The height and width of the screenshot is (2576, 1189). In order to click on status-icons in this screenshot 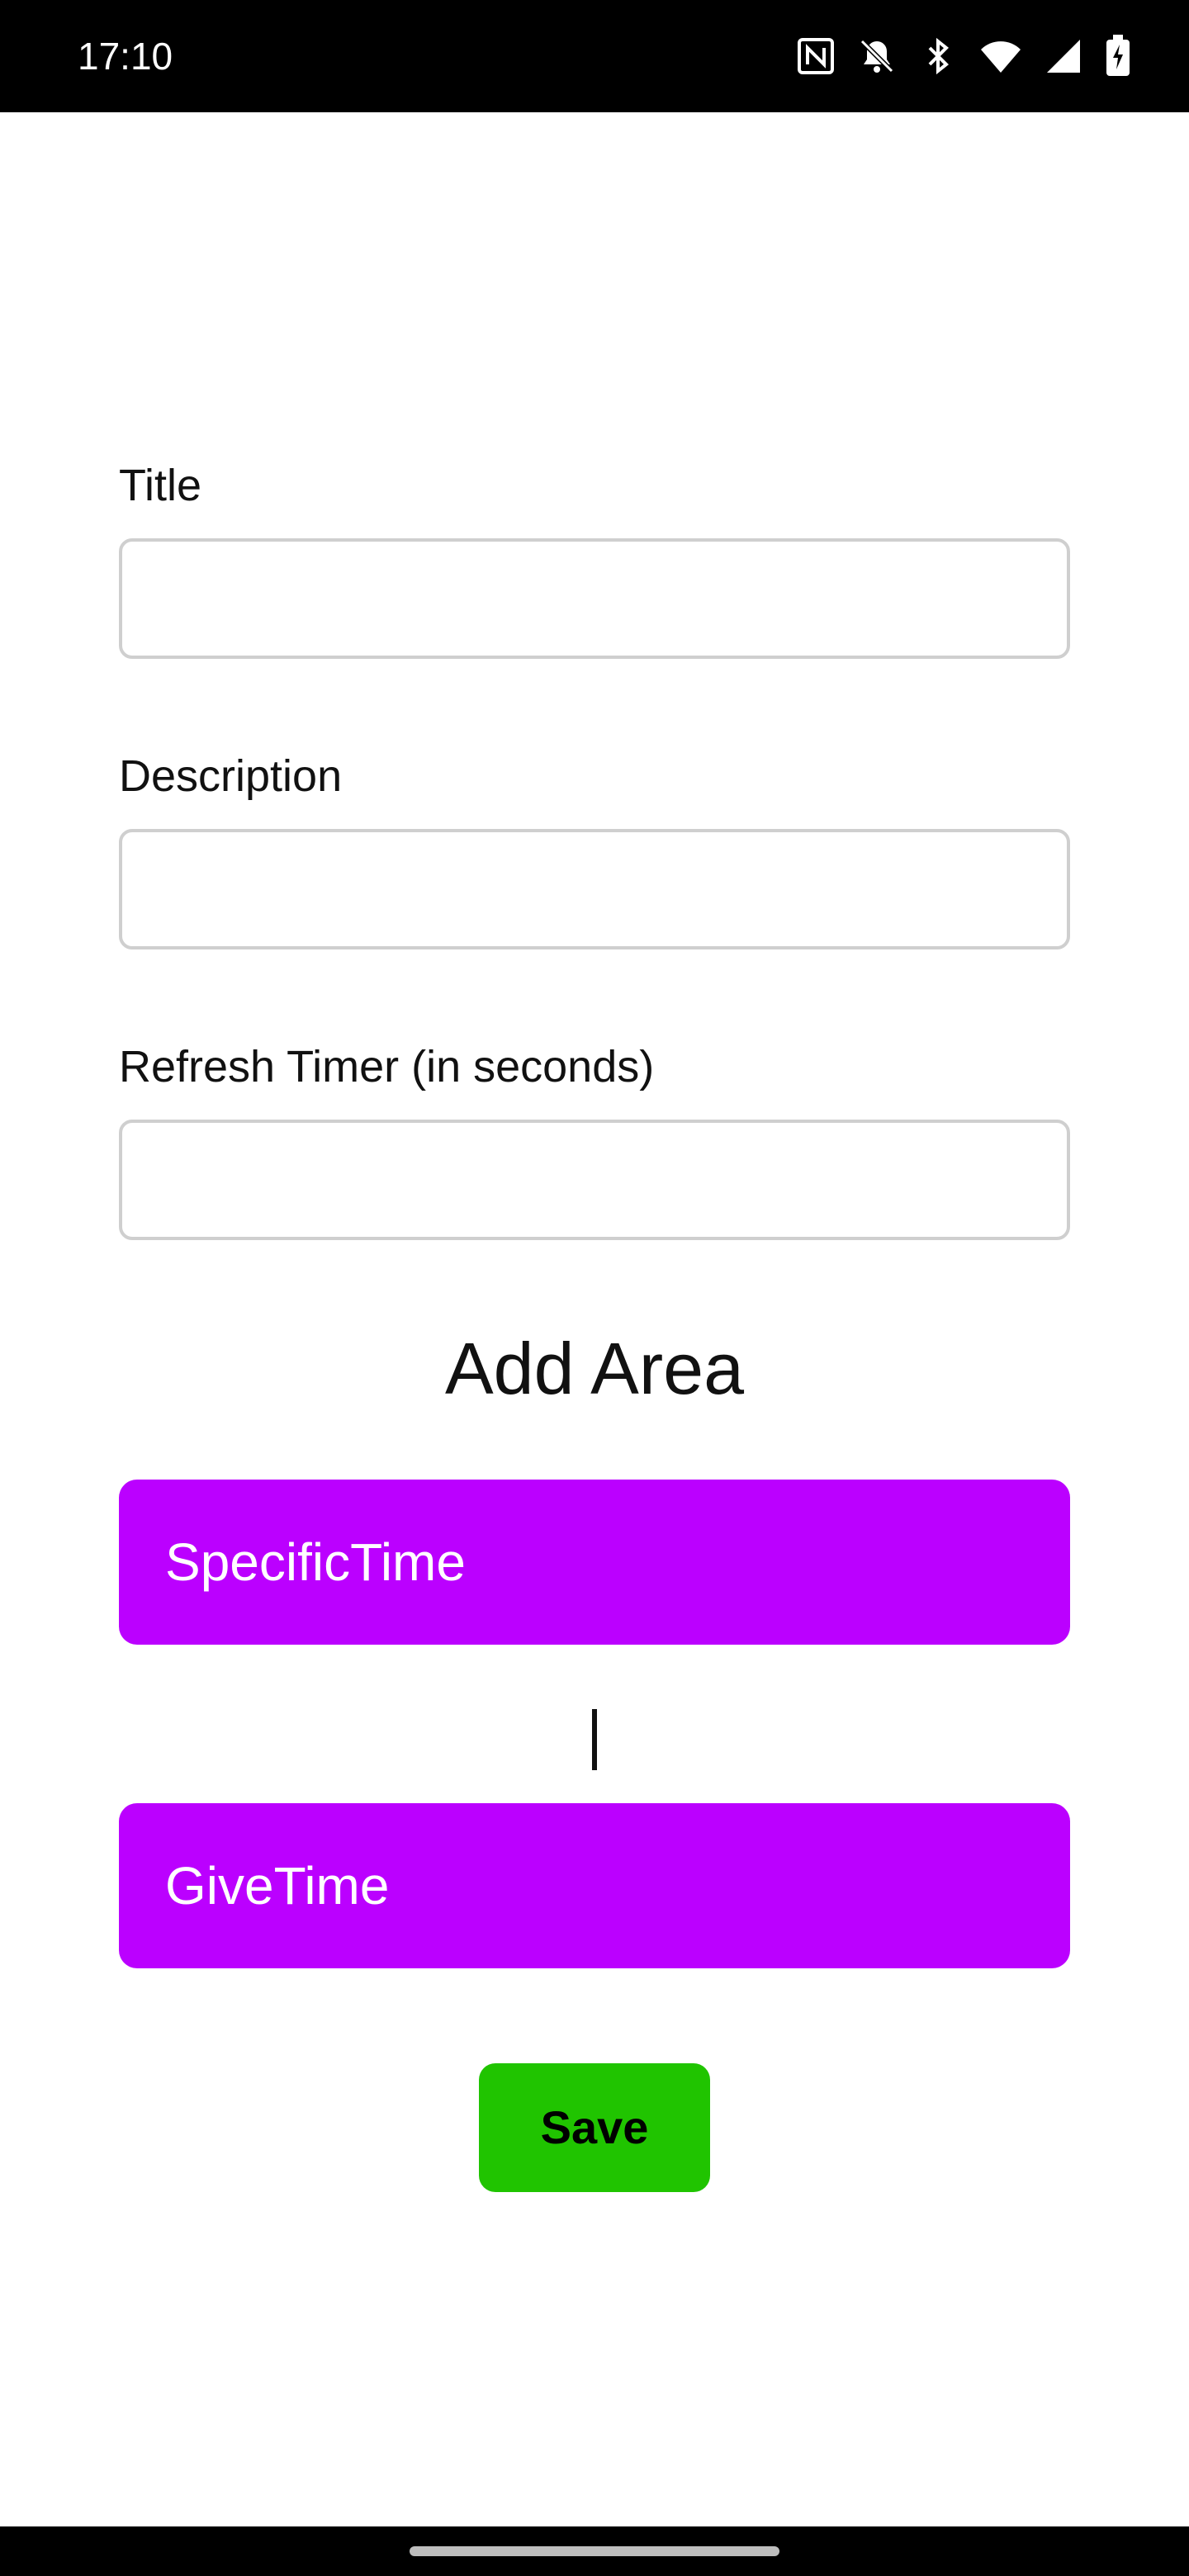, I will do `click(963, 56)`.